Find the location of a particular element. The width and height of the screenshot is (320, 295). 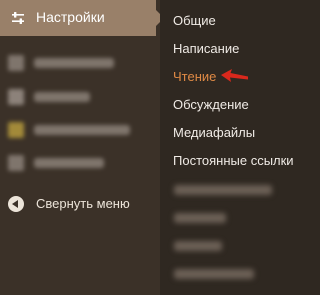

submenu-item-general: Общие is located at coordinates (194, 20).